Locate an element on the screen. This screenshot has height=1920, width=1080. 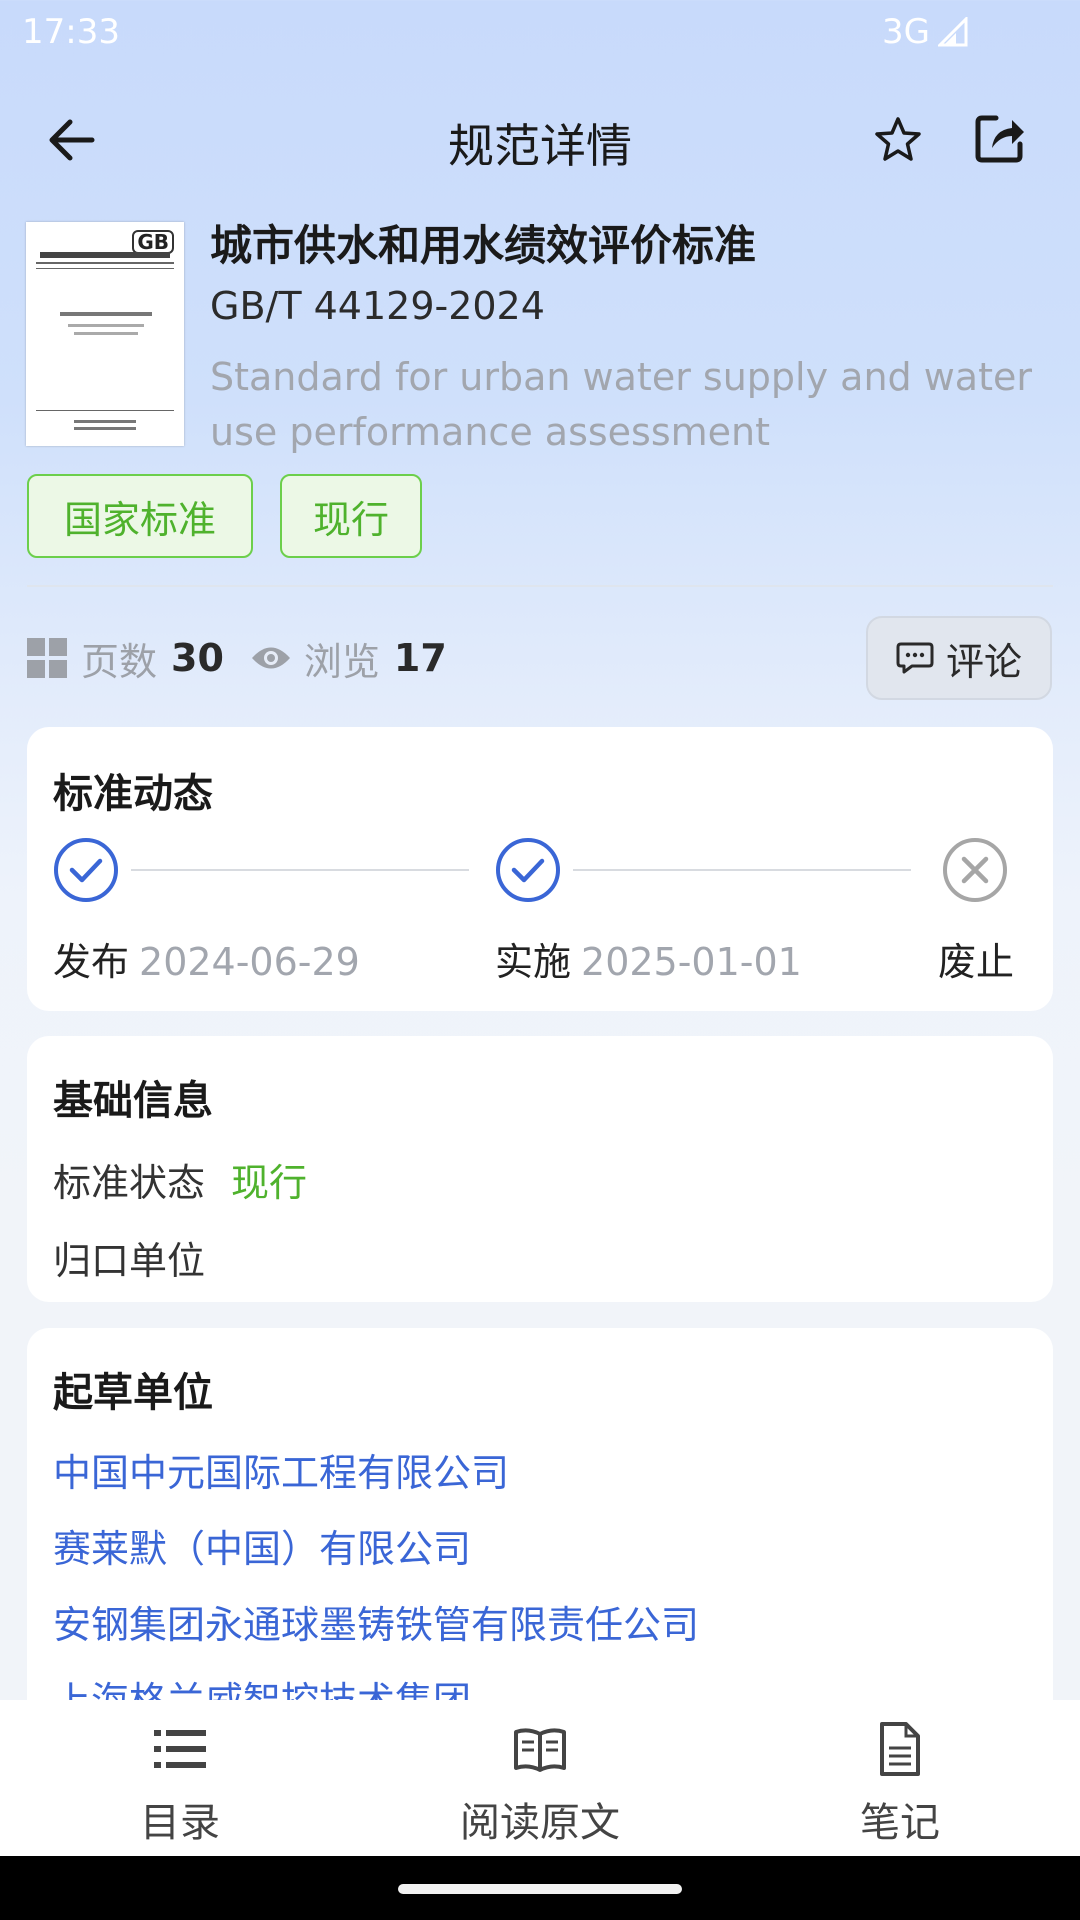
list-icon is located at coordinates (180, 1749).